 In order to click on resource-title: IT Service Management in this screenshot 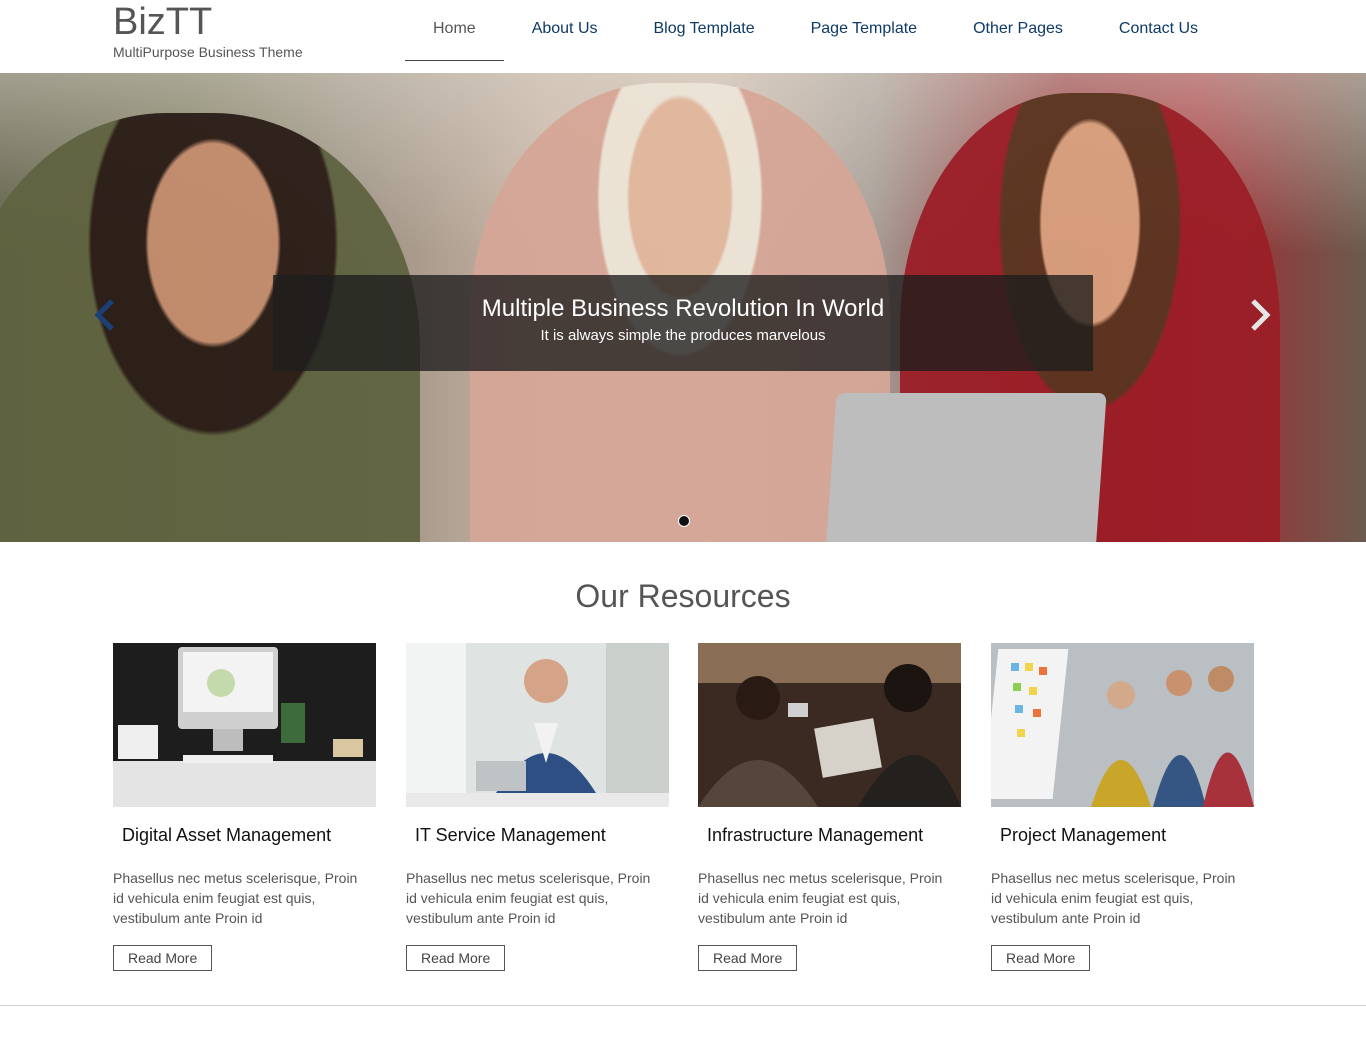, I will do `click(510, 835)`.